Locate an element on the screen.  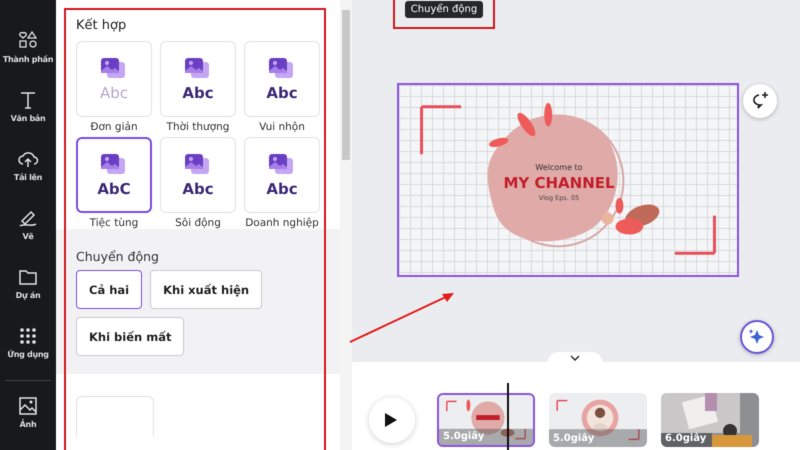
collapse-icon is located at coordinates (575, 358).